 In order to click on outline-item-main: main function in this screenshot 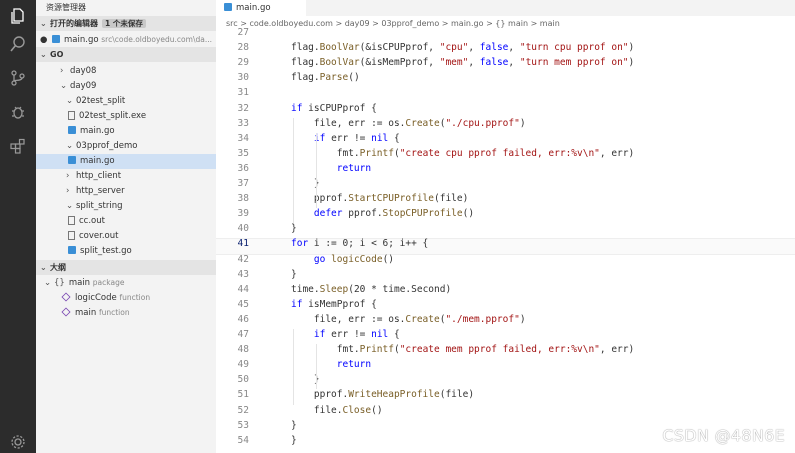, I will do `click(126, 312)`.